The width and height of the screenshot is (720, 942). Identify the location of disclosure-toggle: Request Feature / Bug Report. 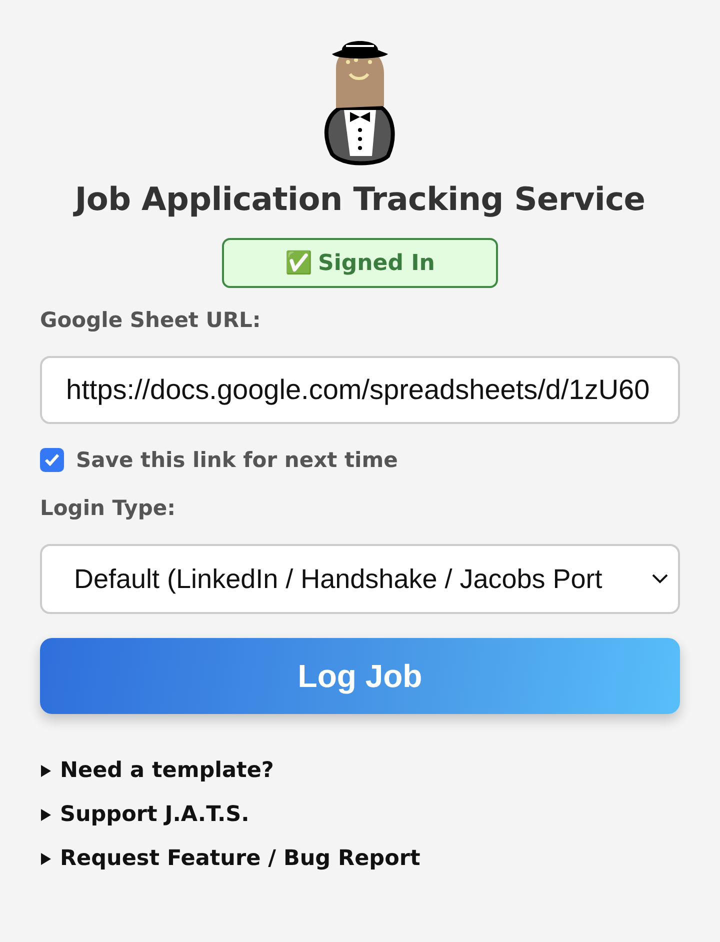
(230, 858).